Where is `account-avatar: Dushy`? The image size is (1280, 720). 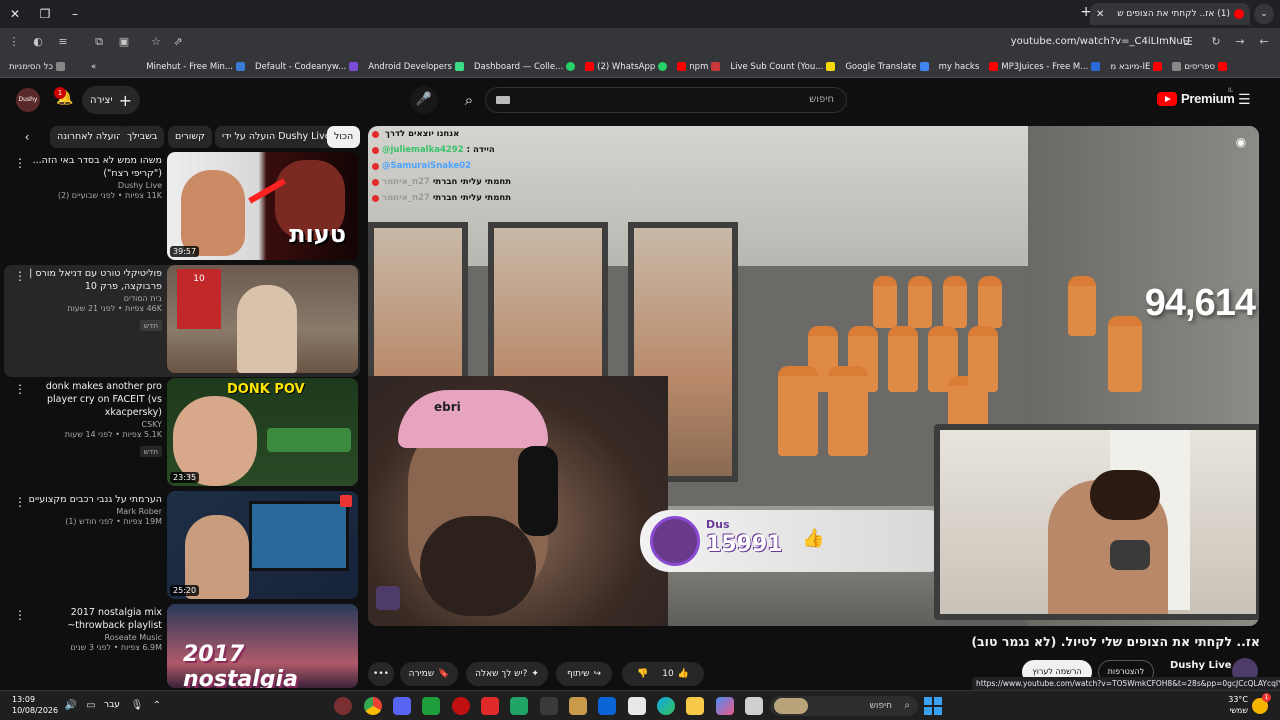
account-avatar: Dushy is located at coordinates (28, 100).